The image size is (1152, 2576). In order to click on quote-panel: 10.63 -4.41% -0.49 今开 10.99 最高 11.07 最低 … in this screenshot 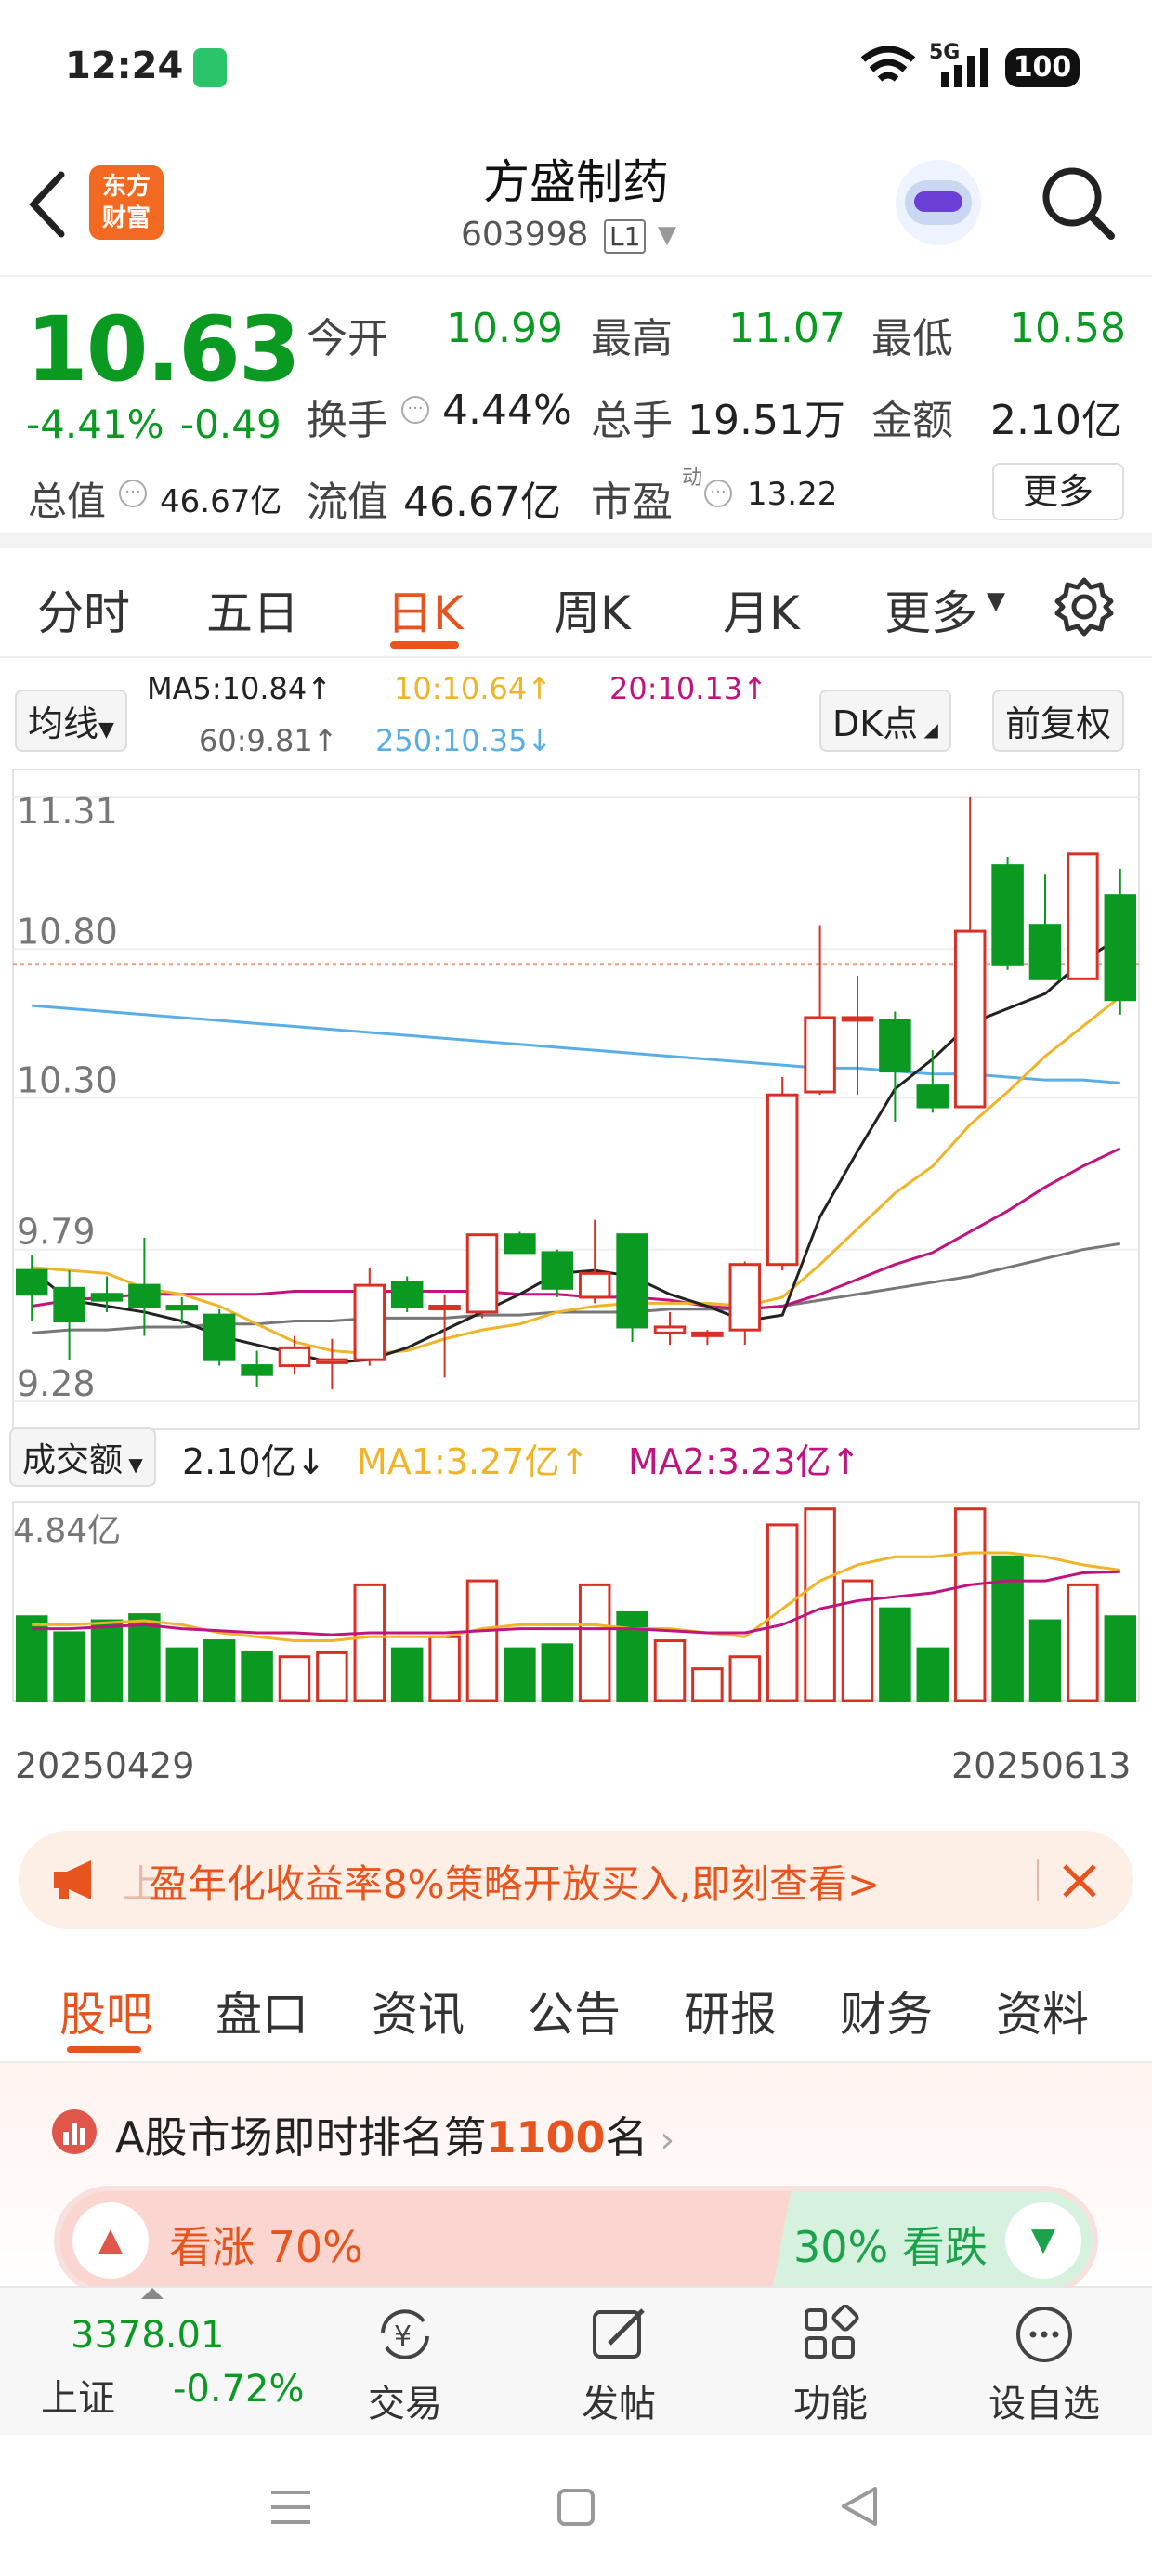, I will do `click(576, 412)`.